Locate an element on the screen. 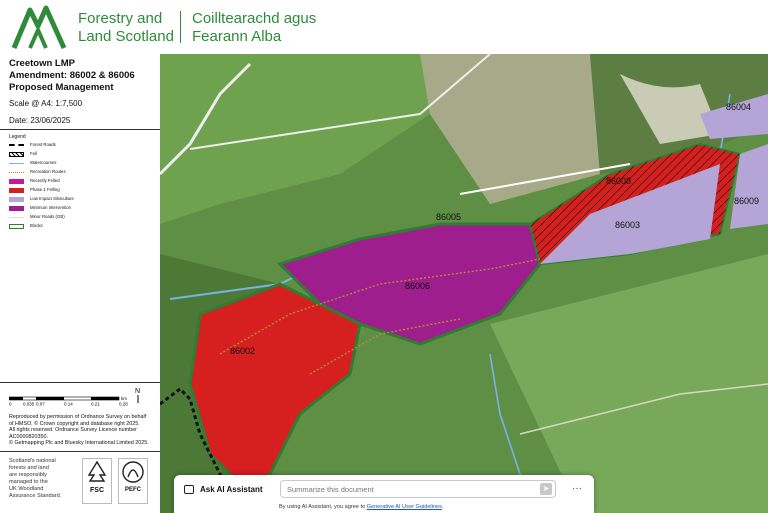 This screenshot has height=513, width=768. north-label: N is located at coordinates (137, 391).